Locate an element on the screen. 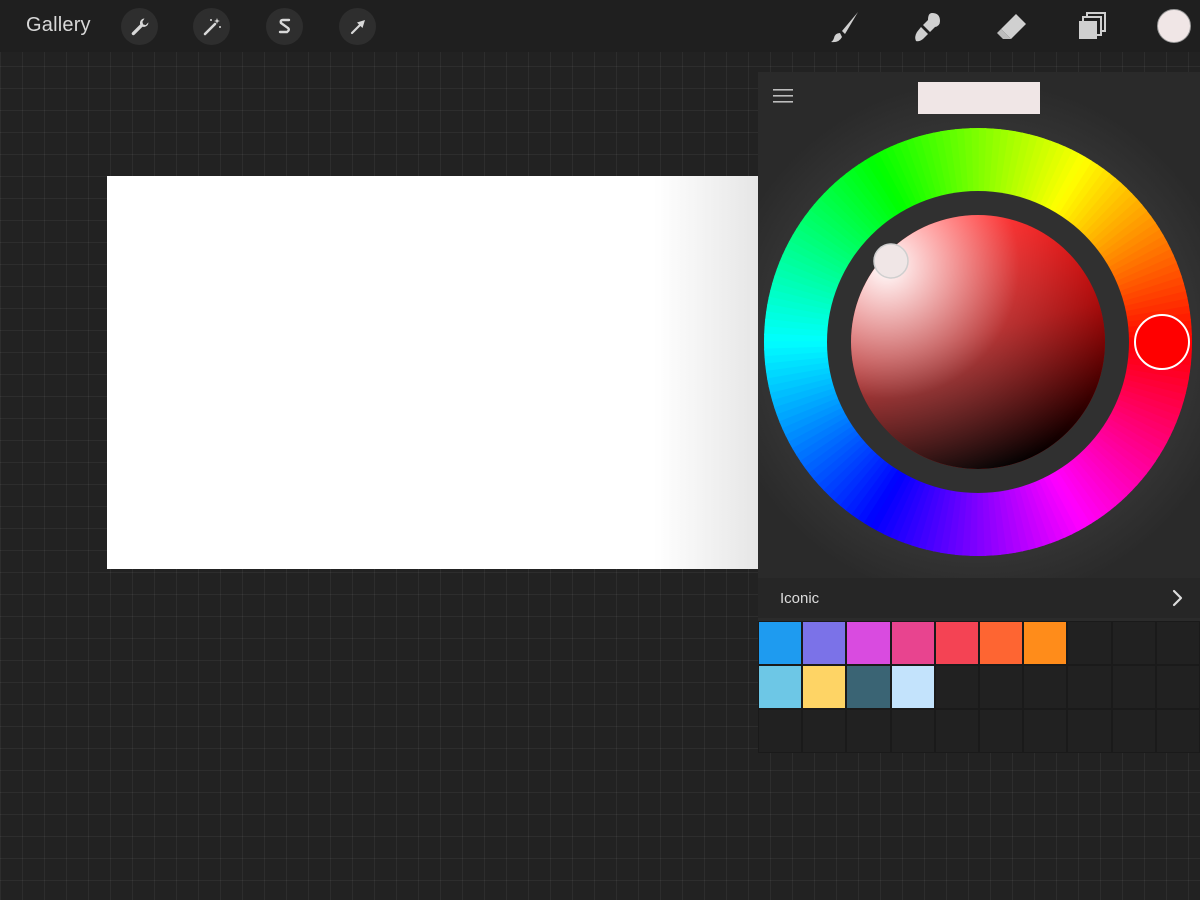 This screenshot has height=900, width=1200. actions-button is located at coordinates (139, 26).